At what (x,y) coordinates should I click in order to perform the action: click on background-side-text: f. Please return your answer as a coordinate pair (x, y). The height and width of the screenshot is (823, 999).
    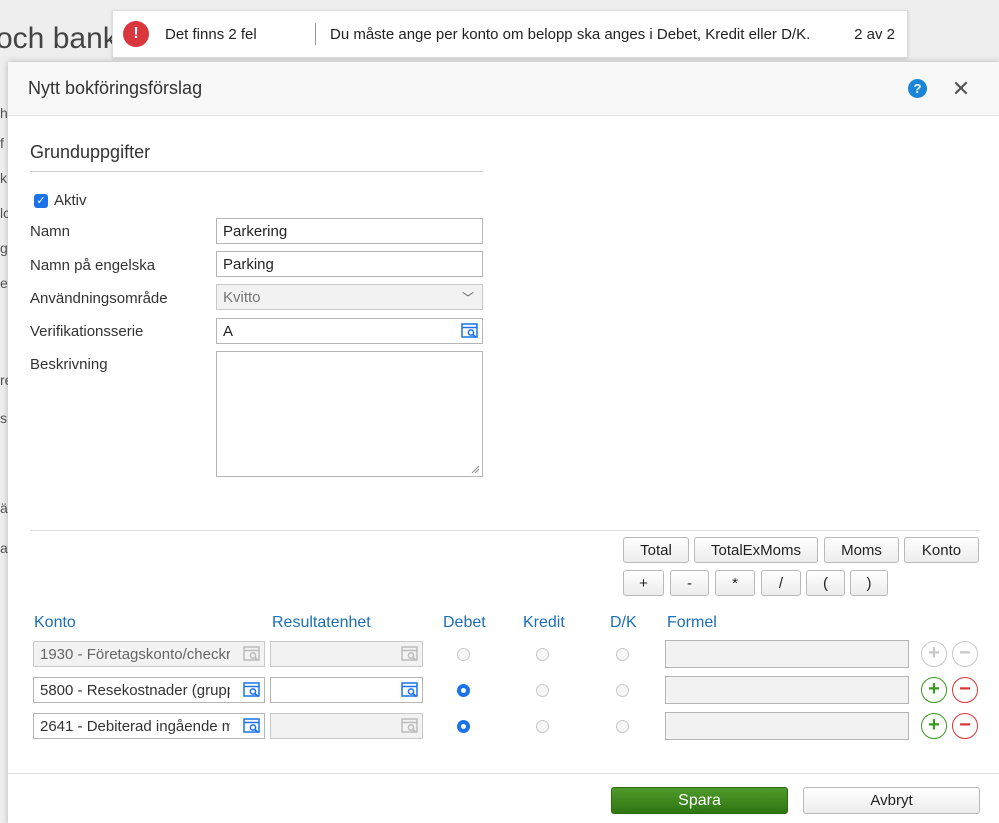
    Looking at the image, I should click on (2, 143).